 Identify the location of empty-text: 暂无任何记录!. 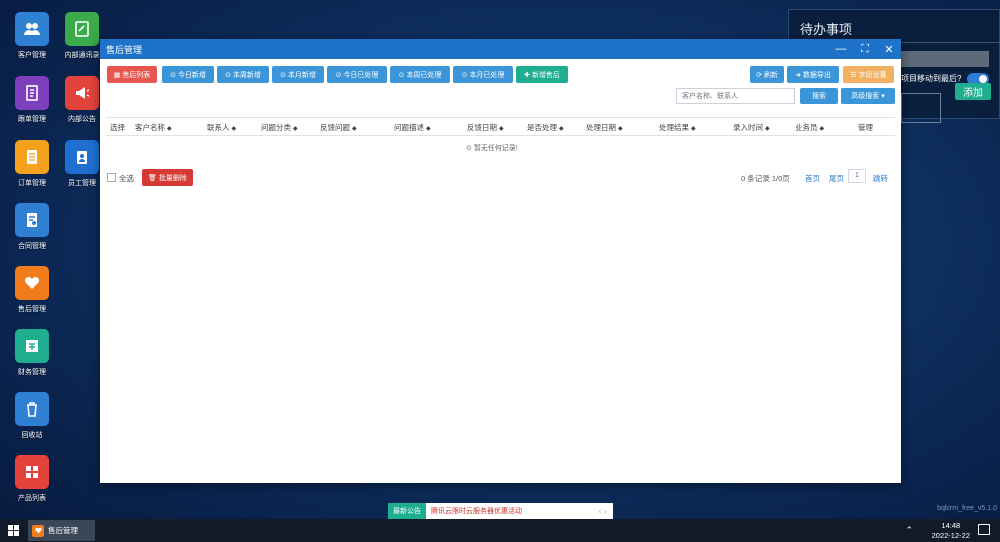
(495, 148).